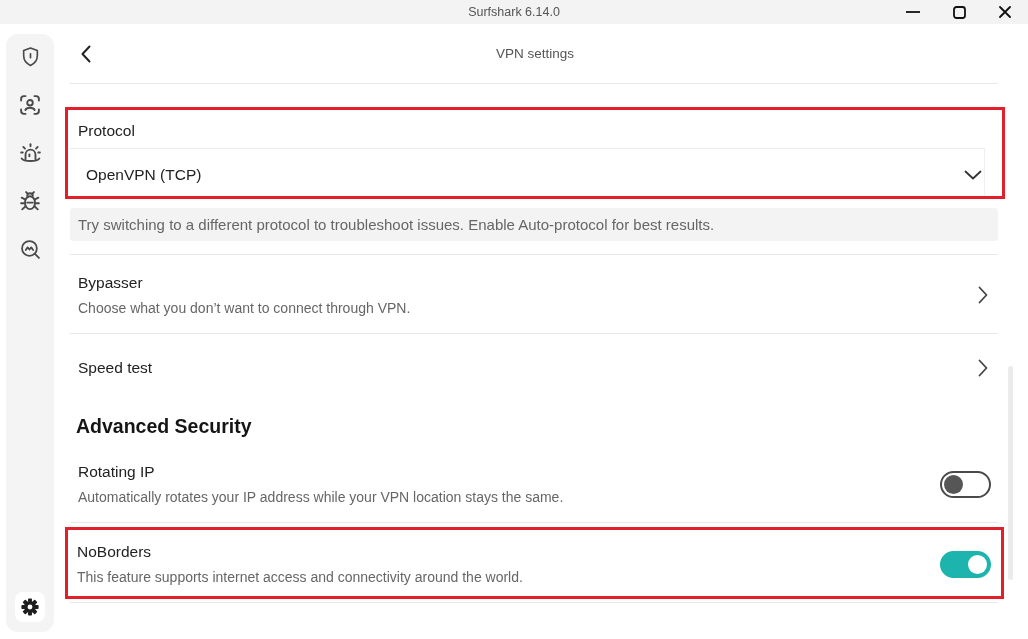 The height and width of the screenshot is (639, 1028). Describe the element at coordinates (30, 57) in the screenshot. I see `shield-icon` at that location.